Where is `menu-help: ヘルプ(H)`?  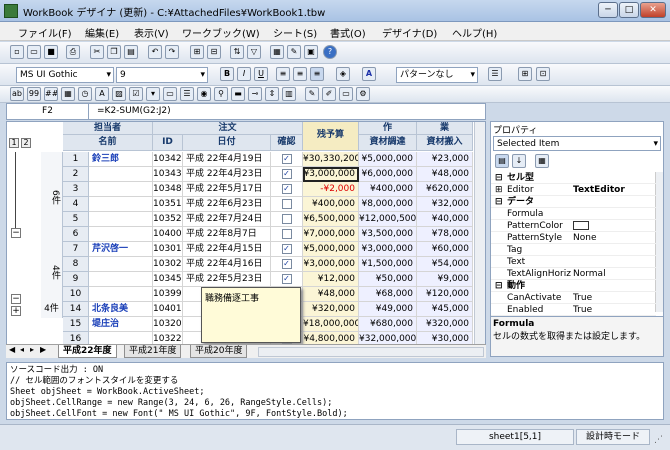 menu-help: ヘルプ(H) is located at coordinates (474, 32).